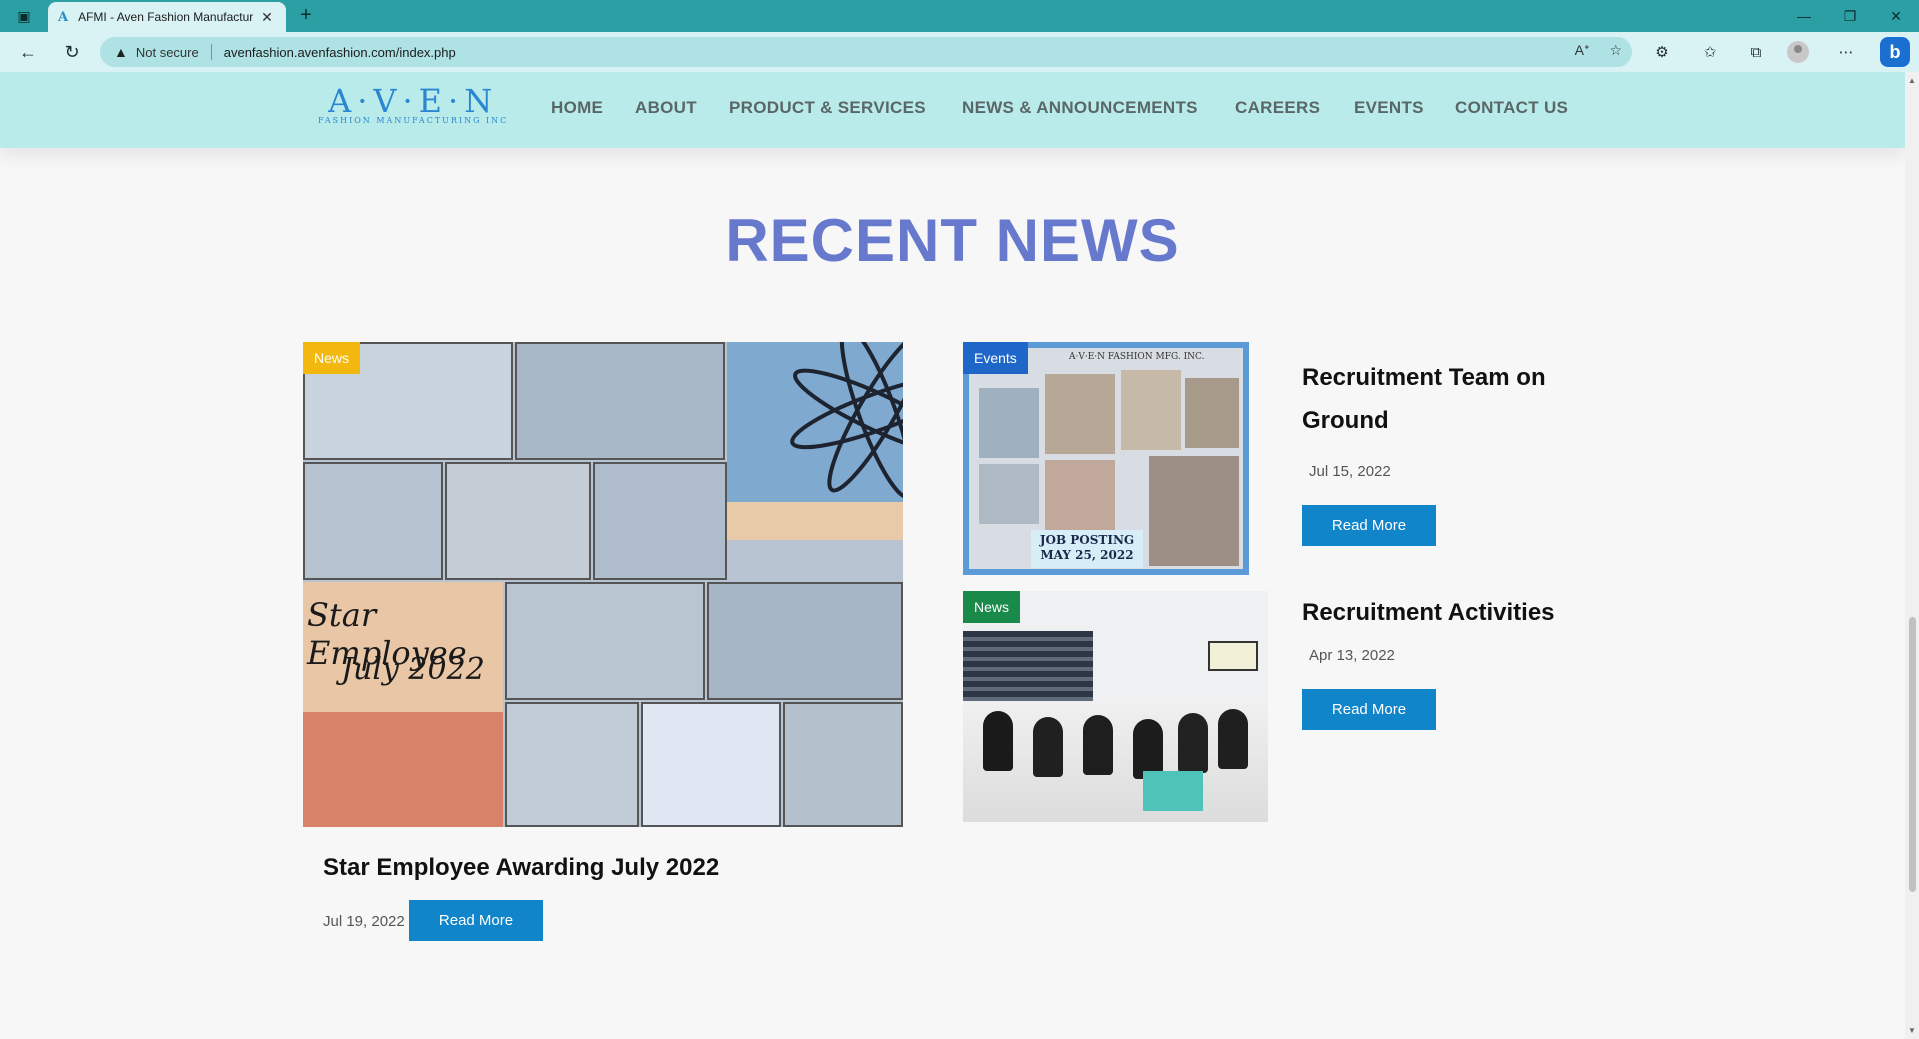 This screenshot has width=1919, height=1039. I want to click on warning-triangle-icon: ▲, so click(121, 52).